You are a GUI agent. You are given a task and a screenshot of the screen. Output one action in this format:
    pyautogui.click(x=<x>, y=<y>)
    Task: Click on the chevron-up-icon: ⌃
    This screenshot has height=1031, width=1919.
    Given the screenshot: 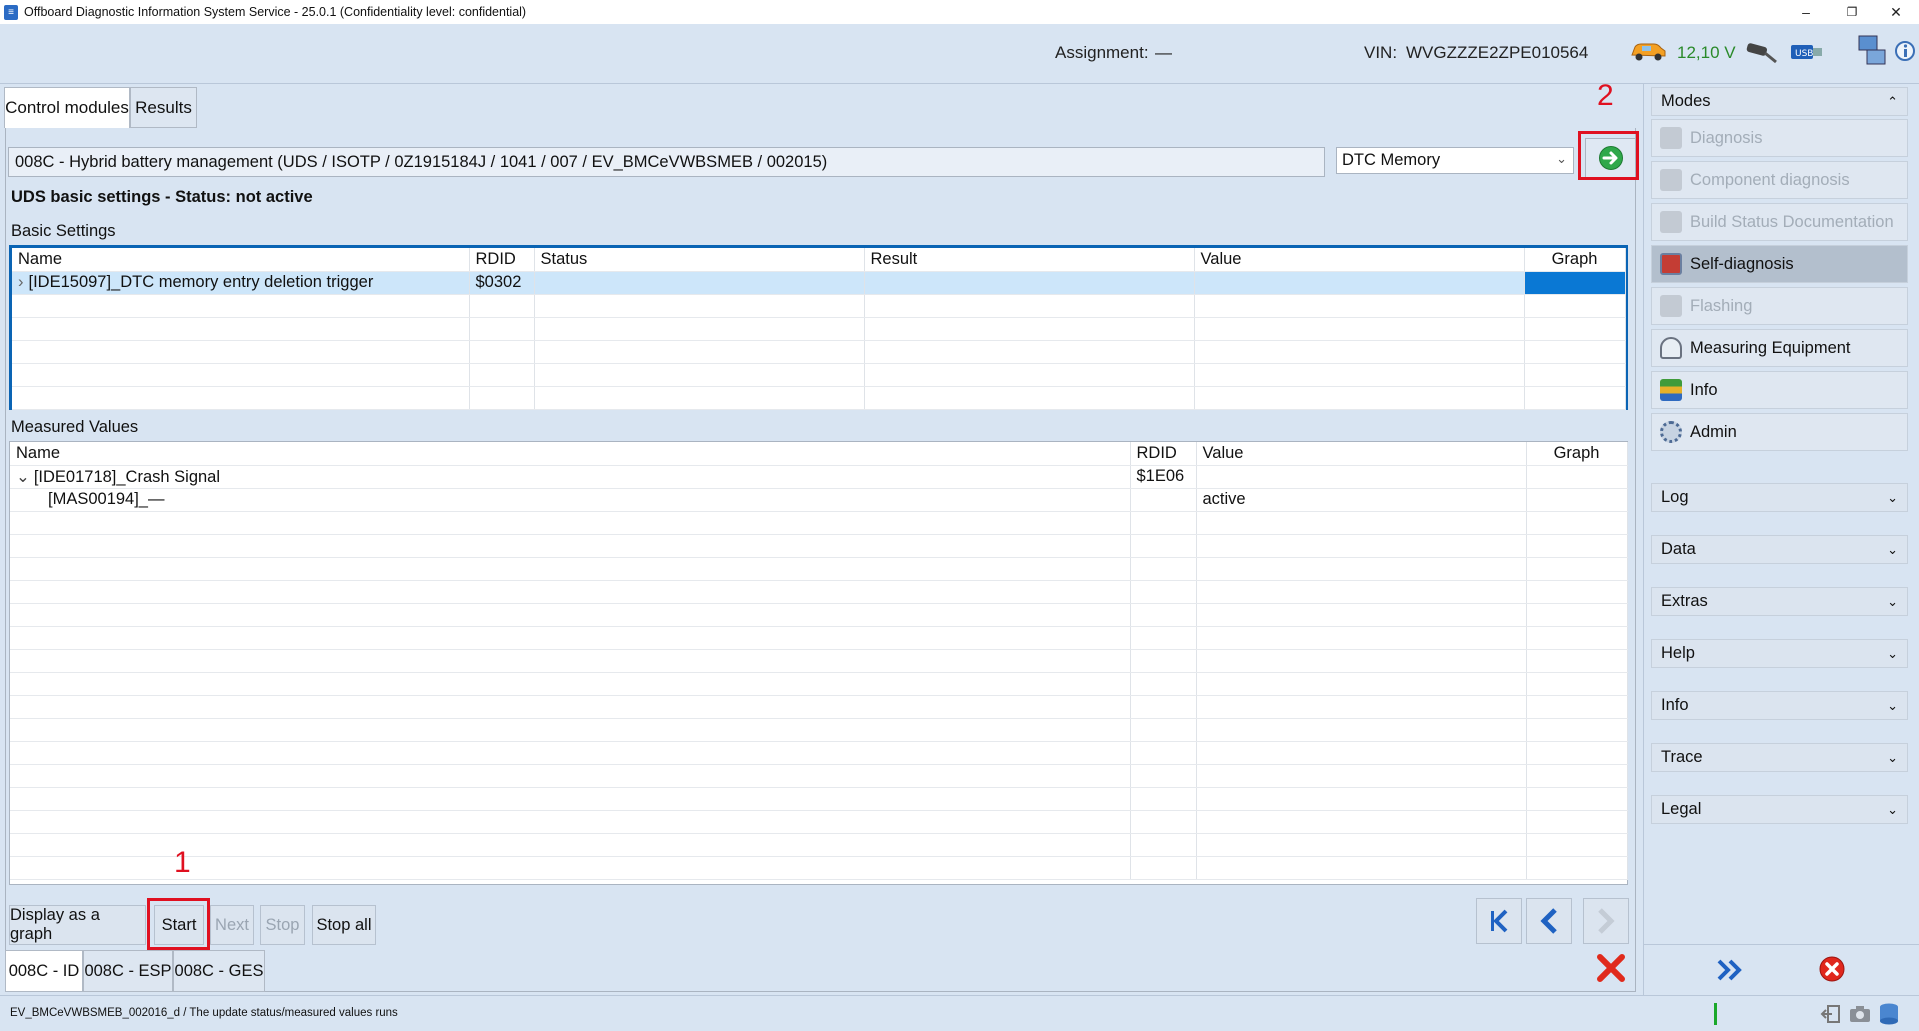 What is the action you would take?
    pyautogui.click(x=1892, y=101)
    